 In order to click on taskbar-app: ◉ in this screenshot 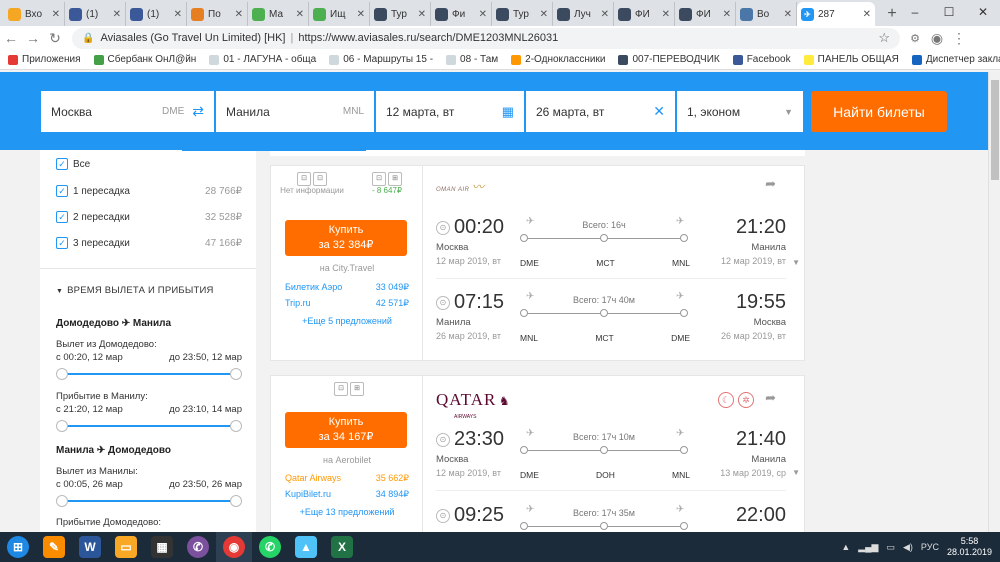, I will do `click(234, 547)`.